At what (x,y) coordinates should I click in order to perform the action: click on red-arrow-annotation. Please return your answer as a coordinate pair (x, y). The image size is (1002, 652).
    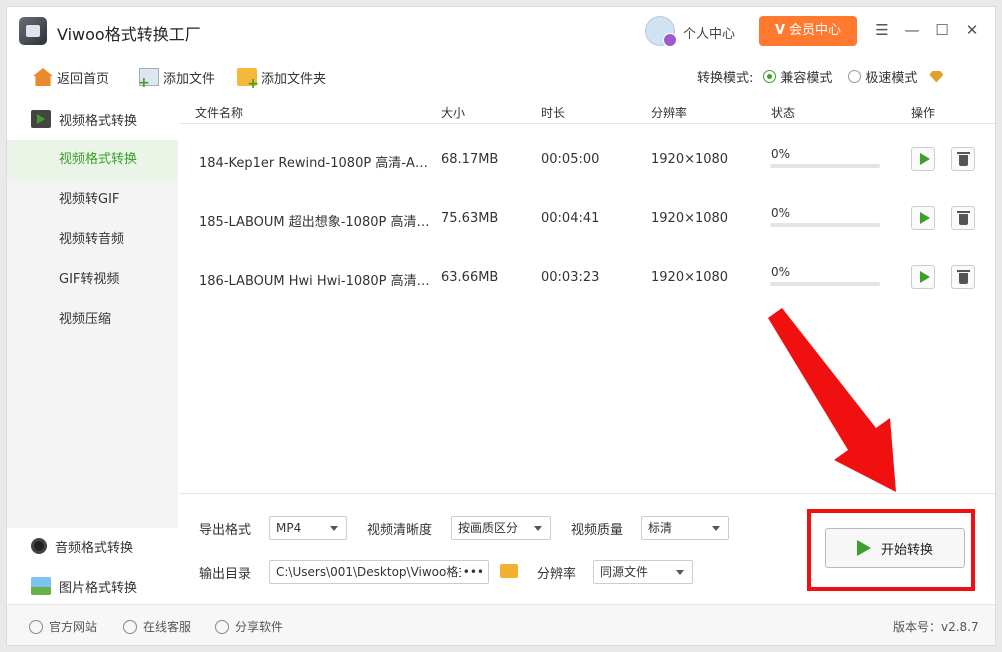
    Looking at the image, I should click on (832, 400).